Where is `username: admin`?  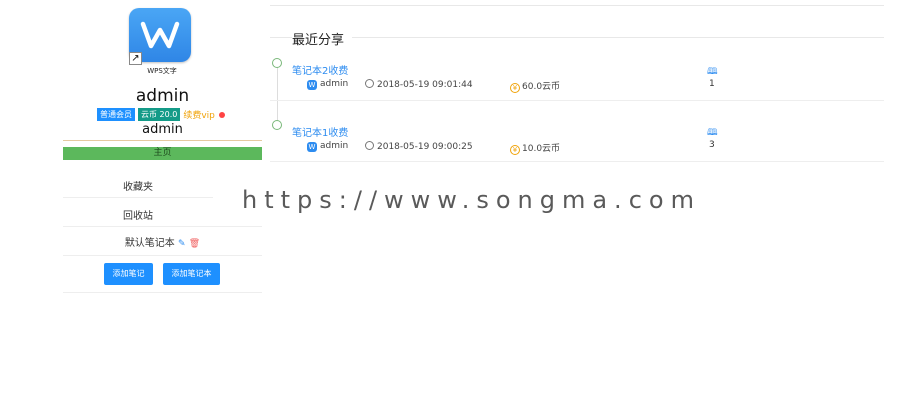
username: admin is located at coordinates (162, 96).